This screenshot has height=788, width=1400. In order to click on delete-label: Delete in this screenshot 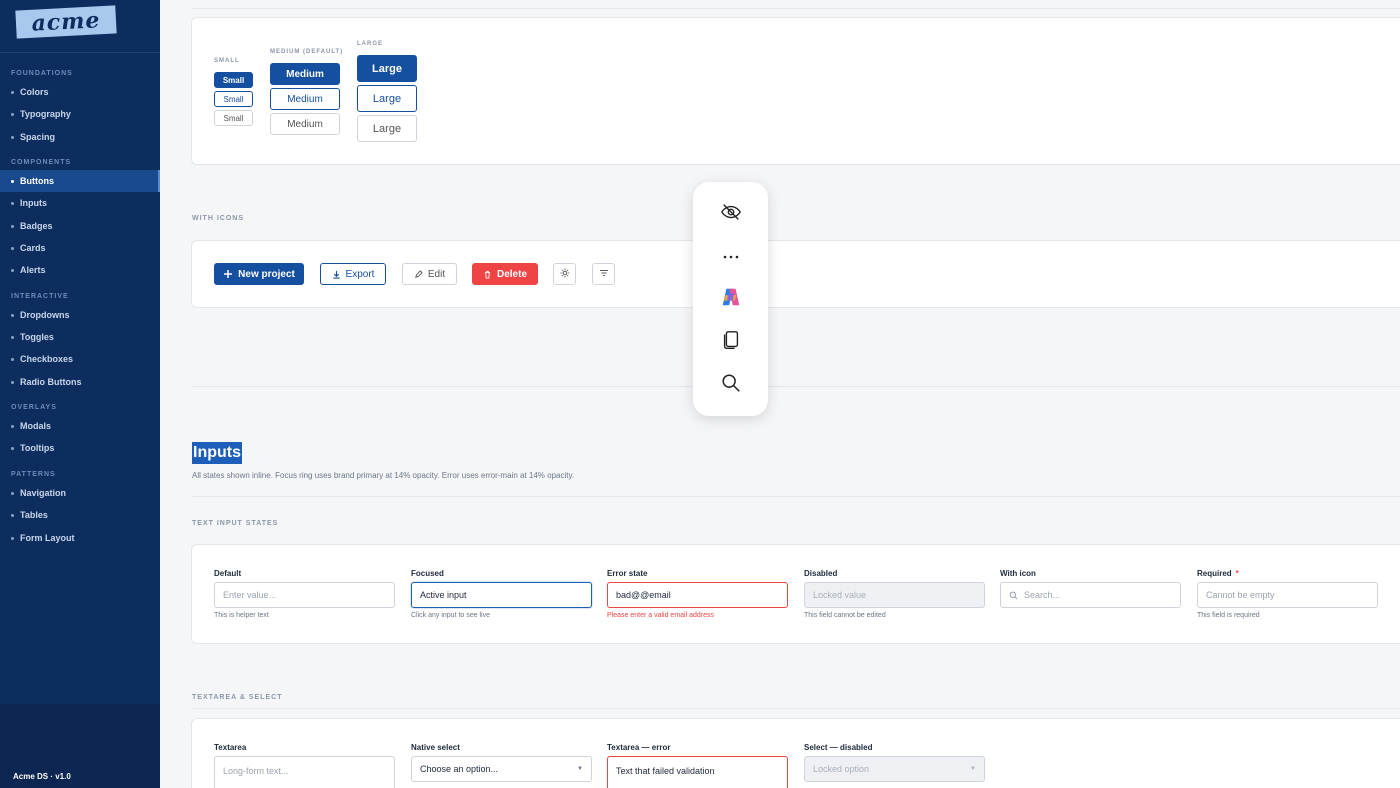, I will do `click(511, 274)`.